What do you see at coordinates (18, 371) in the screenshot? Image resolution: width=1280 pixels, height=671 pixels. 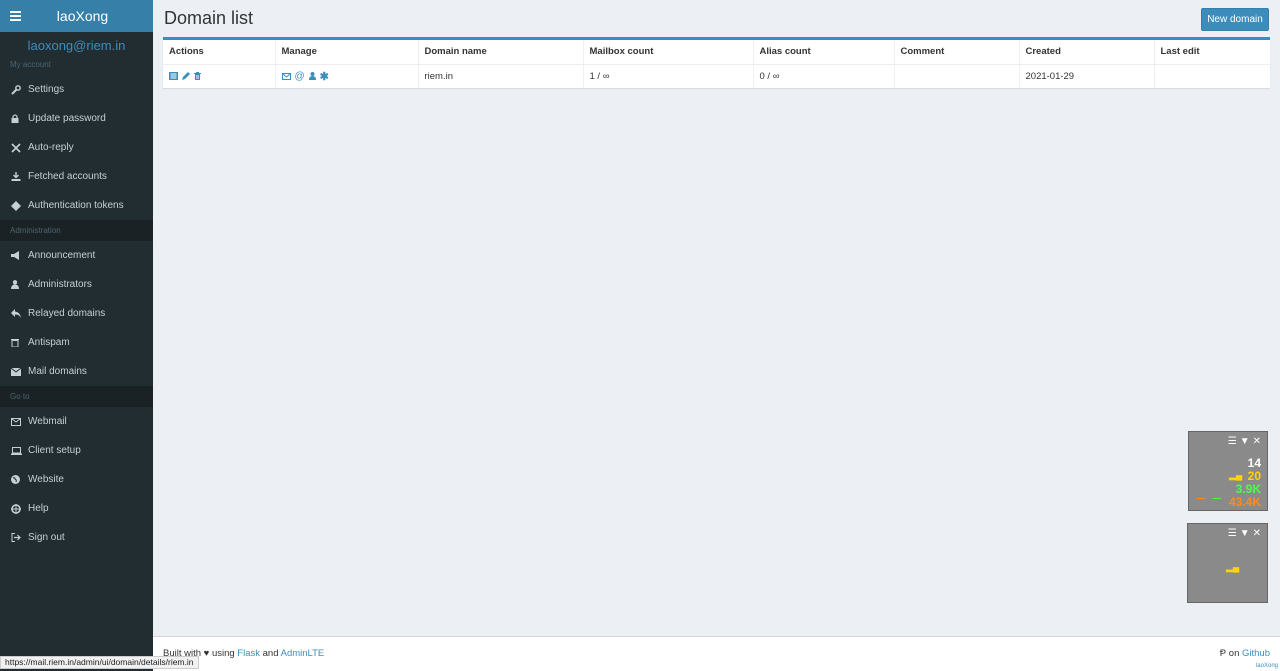 I see `envelope-icon` at bounding box center [18, 371].